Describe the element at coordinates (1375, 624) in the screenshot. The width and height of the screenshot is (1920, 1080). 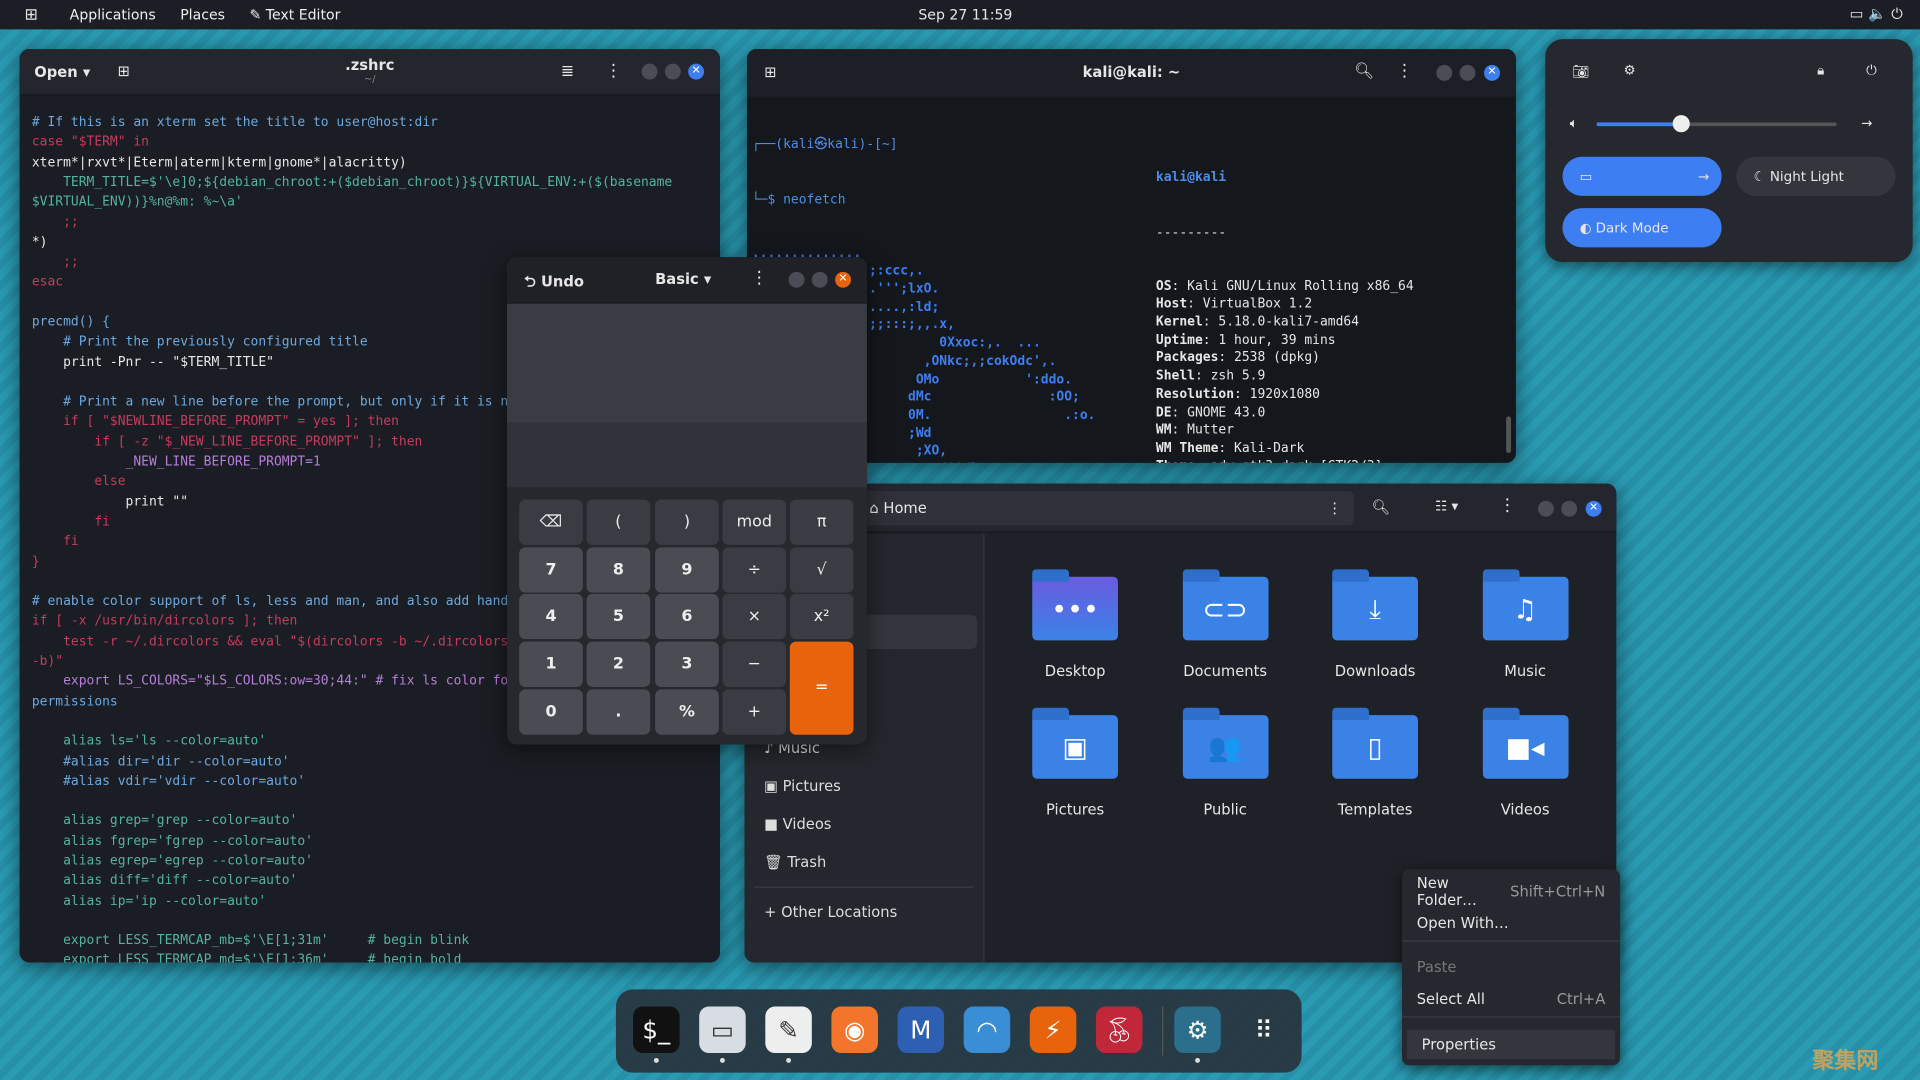
I see `folder-downloads: ⤓ Downloads` at that location.